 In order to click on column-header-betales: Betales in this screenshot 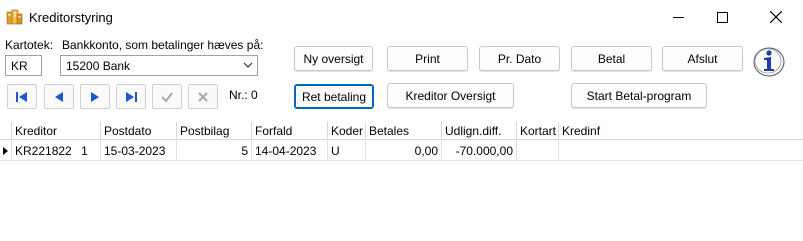, I will do `click(404, 131)`.